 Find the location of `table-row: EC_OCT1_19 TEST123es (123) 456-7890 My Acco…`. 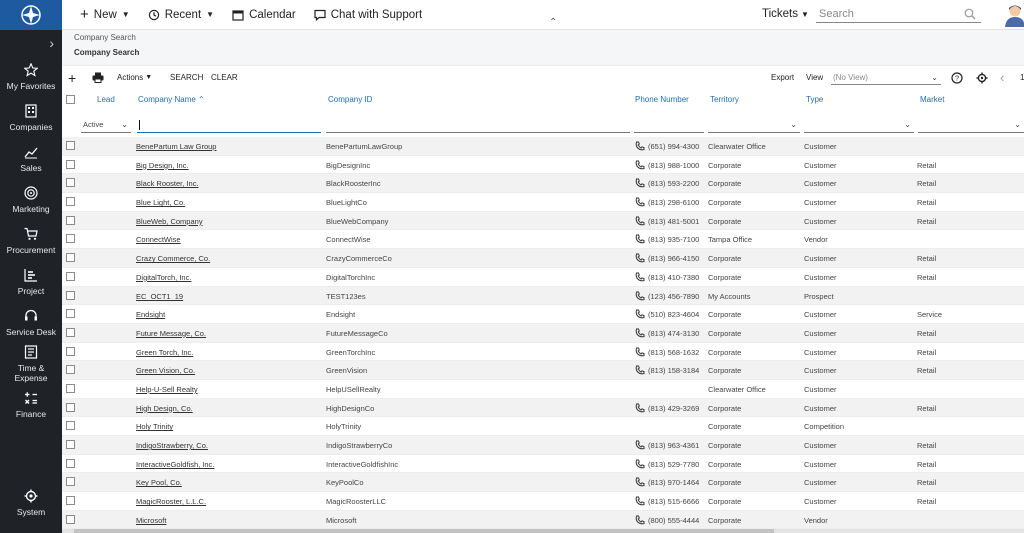

table-row: EC_OCT1_19 TEST123es (123) 456-7890 My Acco… is located at coordinates (543, 296).